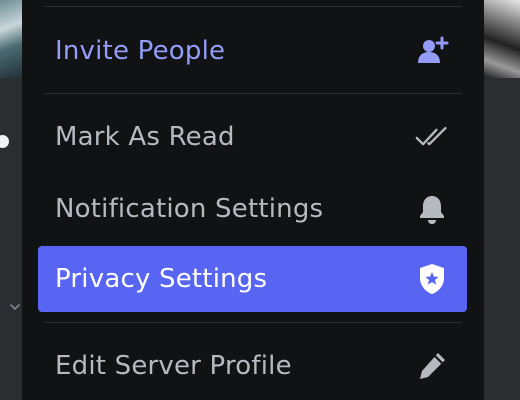 The height and width of the screenshot is (400, 520). I want to click on shield-star-icon, so click(432, 279).